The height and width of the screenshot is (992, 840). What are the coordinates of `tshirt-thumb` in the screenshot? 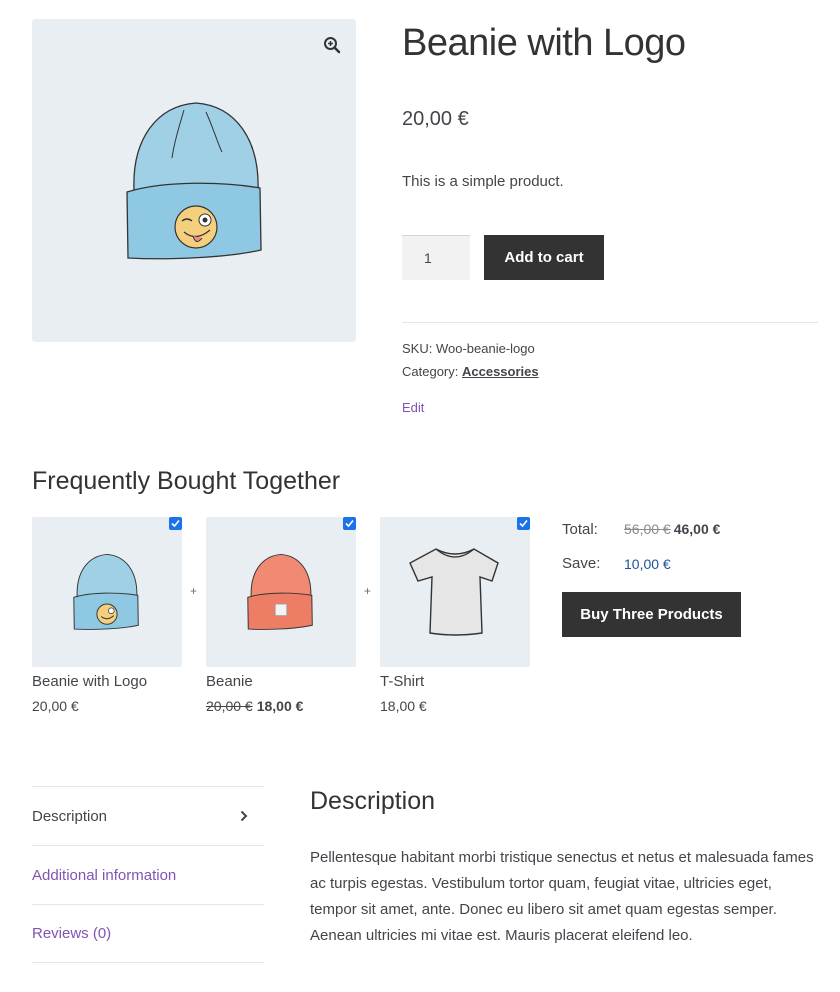 It's located at (454, 592).